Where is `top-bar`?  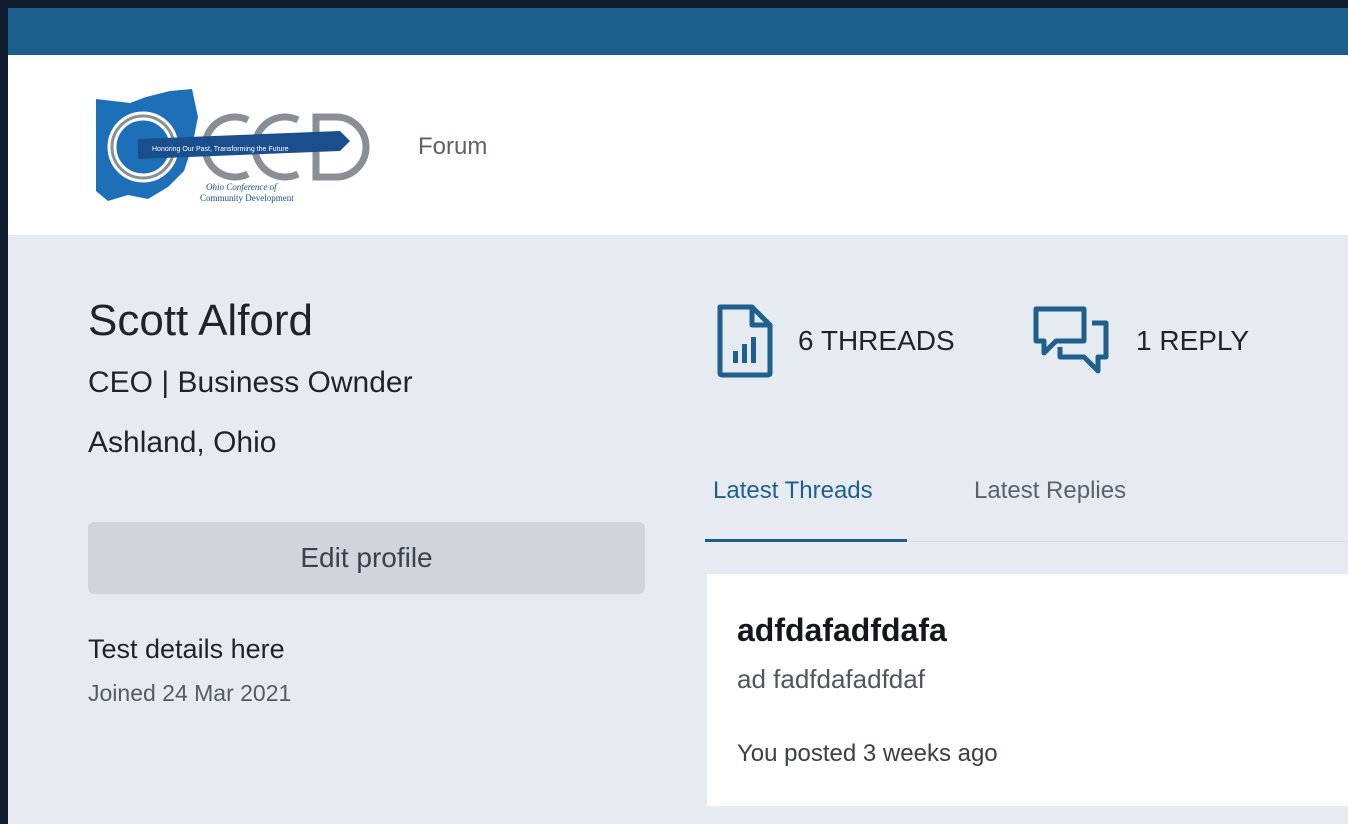 top-bar is located at coordinates (678, 31).